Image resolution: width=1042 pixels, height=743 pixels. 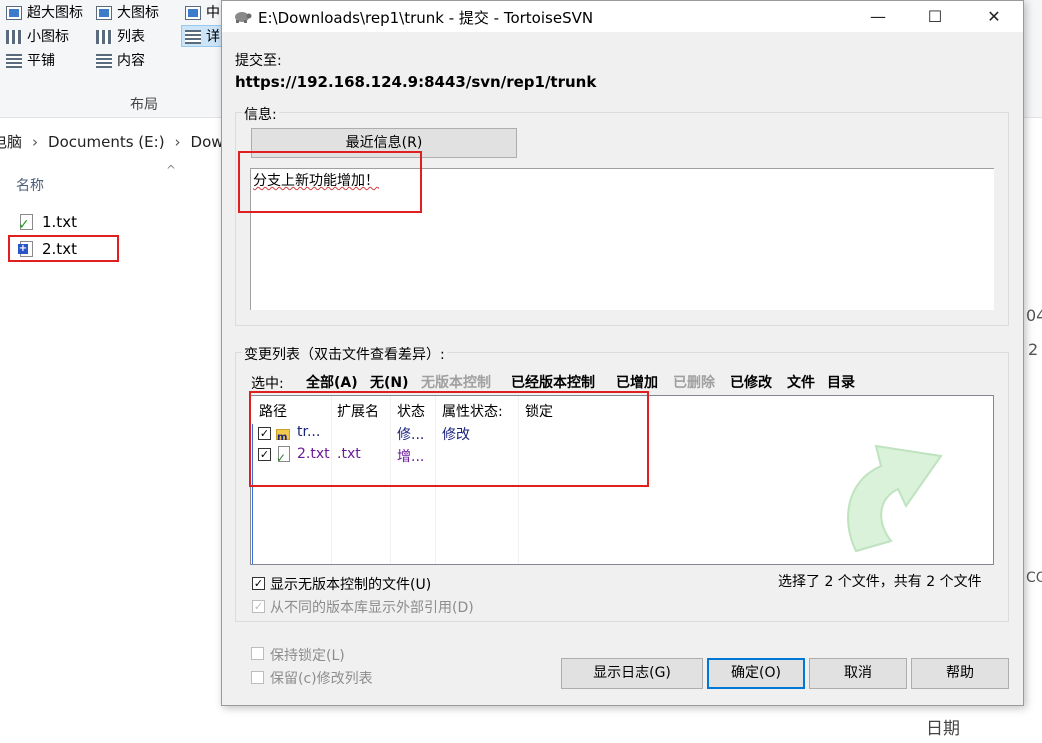 What do you see at coordinates (1034, 578) in the screenshot?
I see `right-strip-text: CO` at bounding box center [1034, 578].